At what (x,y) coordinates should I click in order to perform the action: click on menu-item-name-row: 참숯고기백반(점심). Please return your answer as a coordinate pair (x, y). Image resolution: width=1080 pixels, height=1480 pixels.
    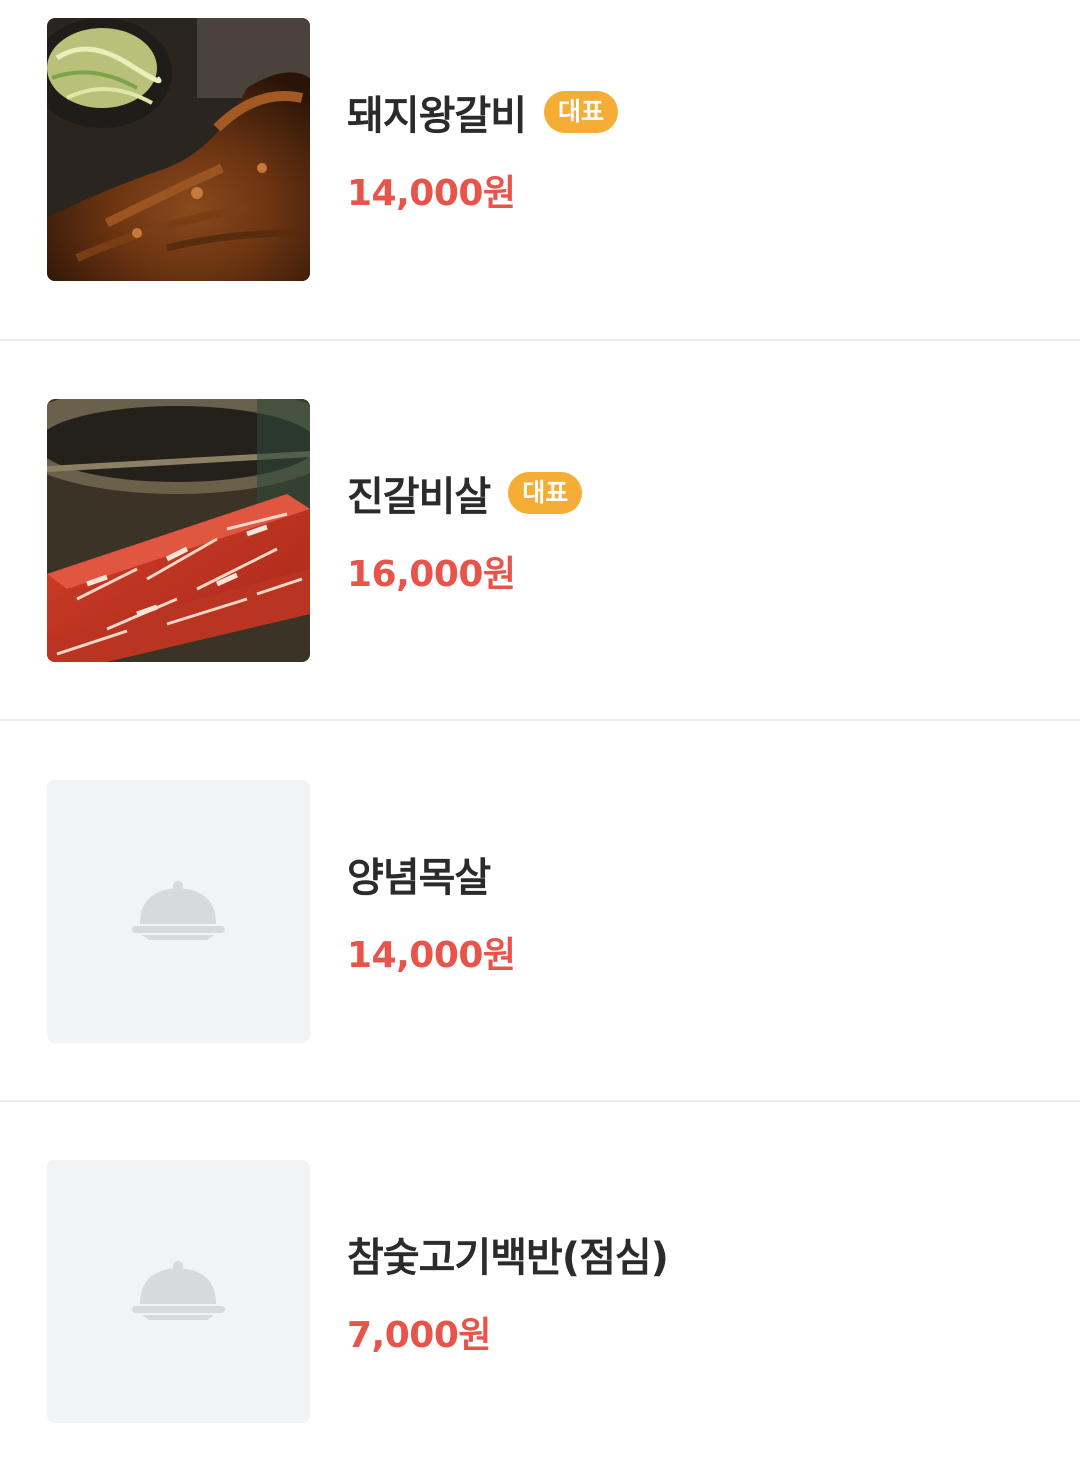
    Looking at the image, I should click on (508, 1254).